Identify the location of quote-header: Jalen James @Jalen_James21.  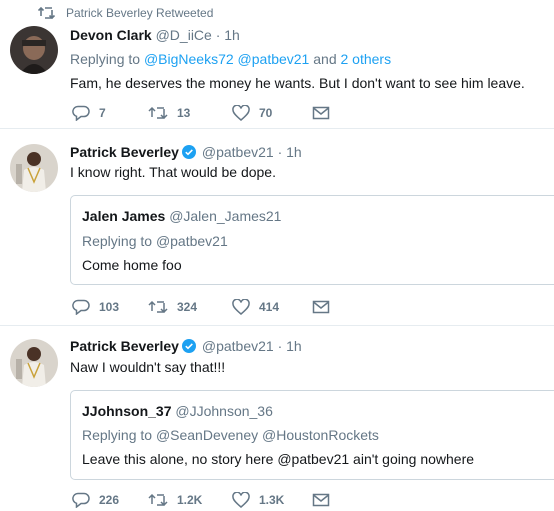
(181, 216).